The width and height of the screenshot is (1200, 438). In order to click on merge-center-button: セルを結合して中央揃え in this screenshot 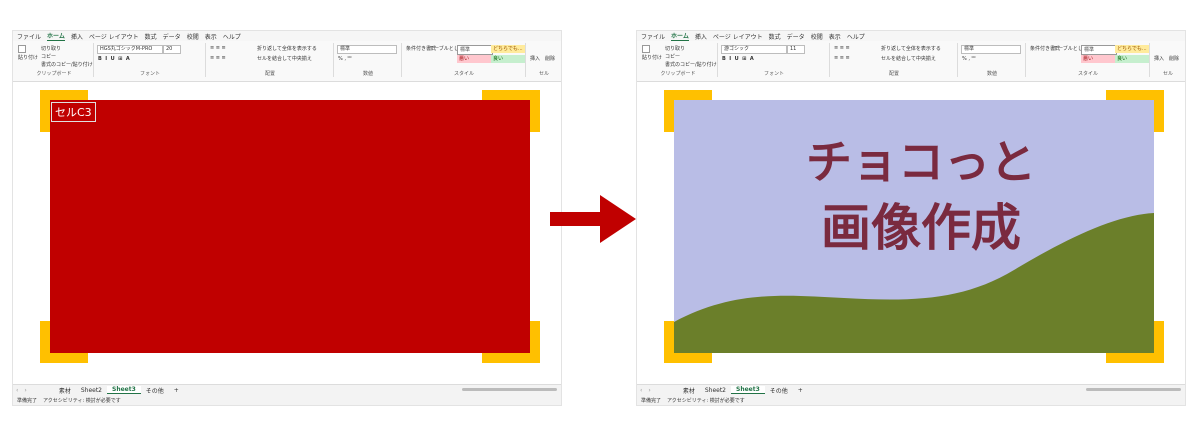, I will do `click(284, 58)`.